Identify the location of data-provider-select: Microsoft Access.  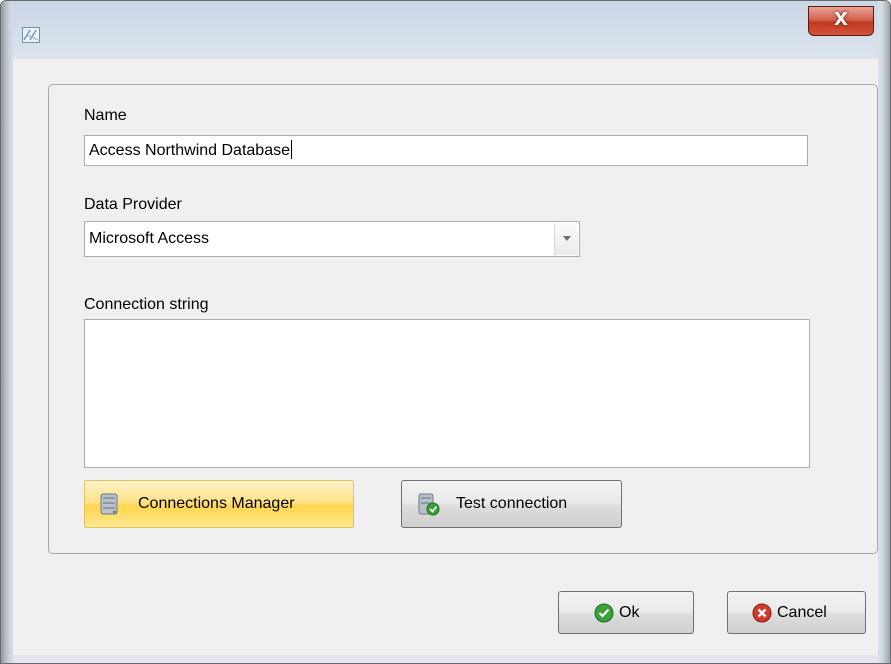
(332, 239).